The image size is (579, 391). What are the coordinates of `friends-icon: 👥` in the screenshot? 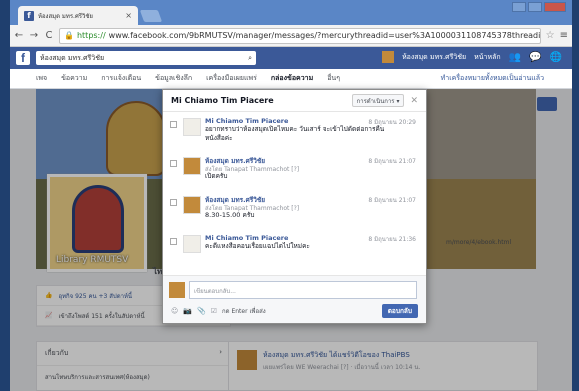 It's located at (515, 57).